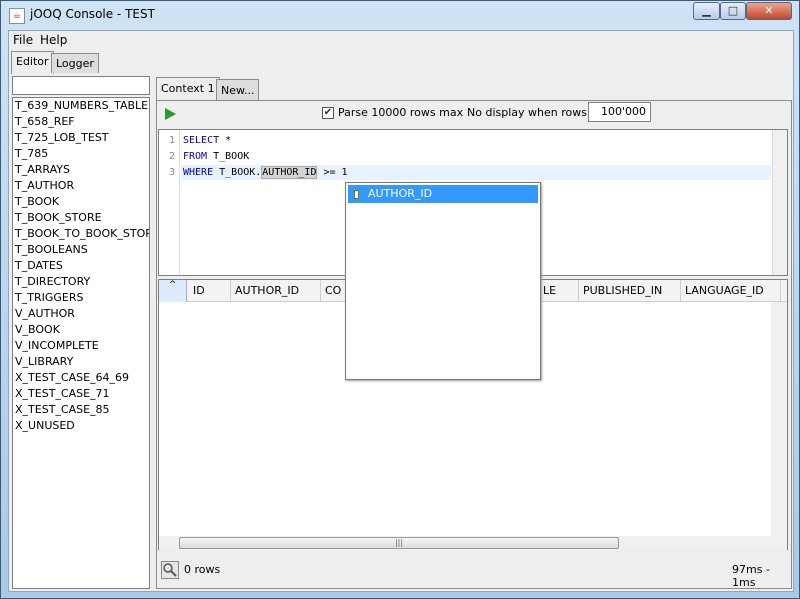  Describe the element at coordinates (400, 15) in the screenshot. I see `title-bar: ☕ jOOQ Console - TEST ▁ □ ✕` at that location.